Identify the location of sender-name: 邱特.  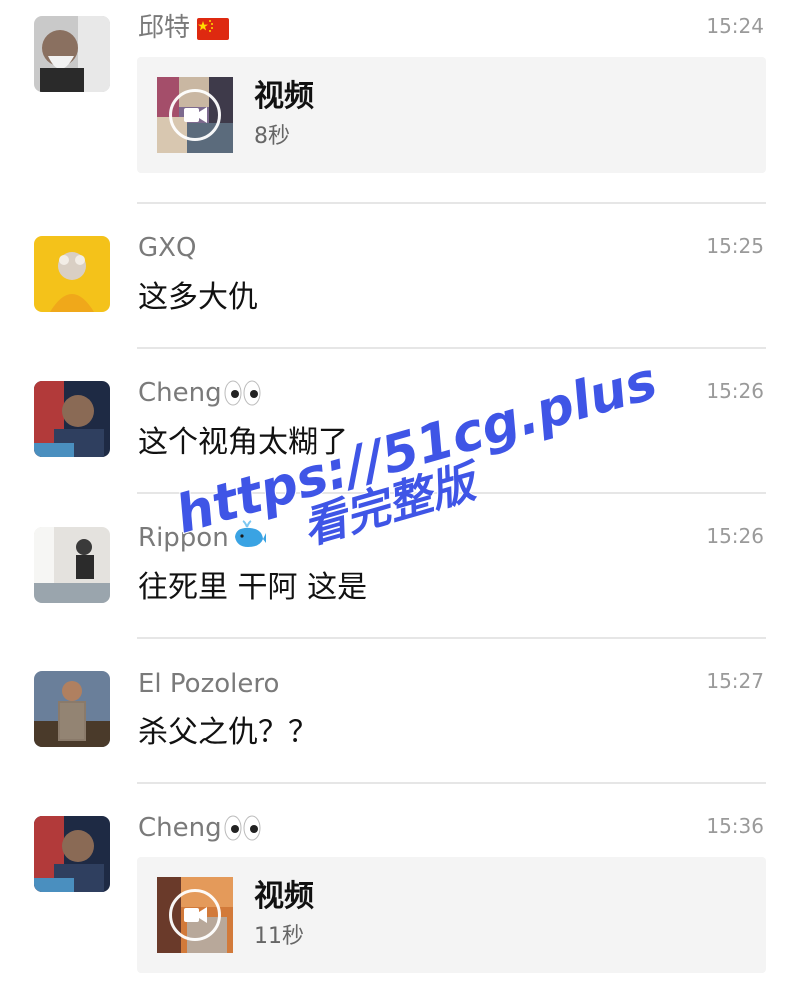
(164, 28).